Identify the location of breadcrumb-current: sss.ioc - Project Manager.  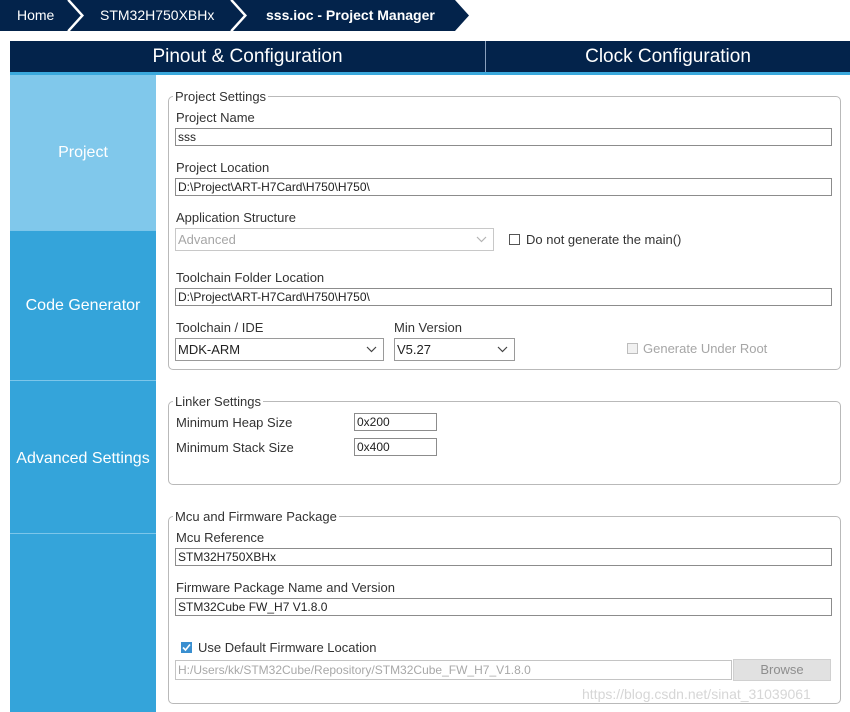
(350, 15).